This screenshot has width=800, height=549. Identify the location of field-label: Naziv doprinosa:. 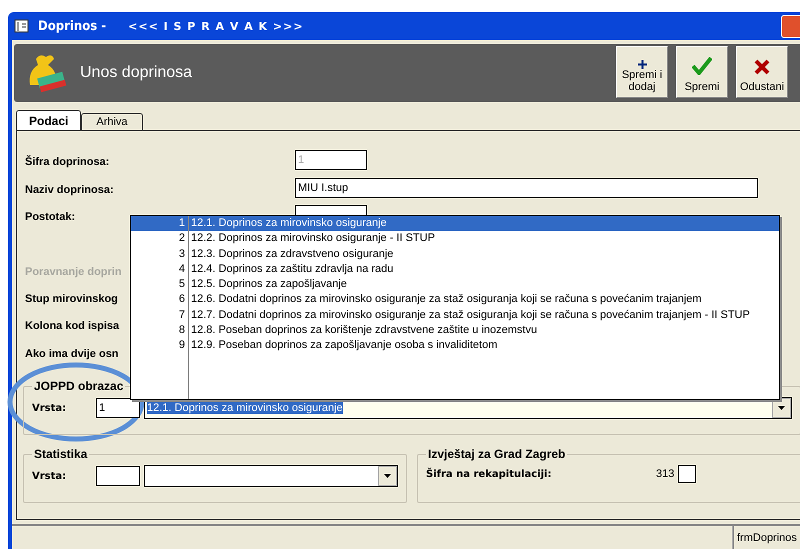
(69, 190).